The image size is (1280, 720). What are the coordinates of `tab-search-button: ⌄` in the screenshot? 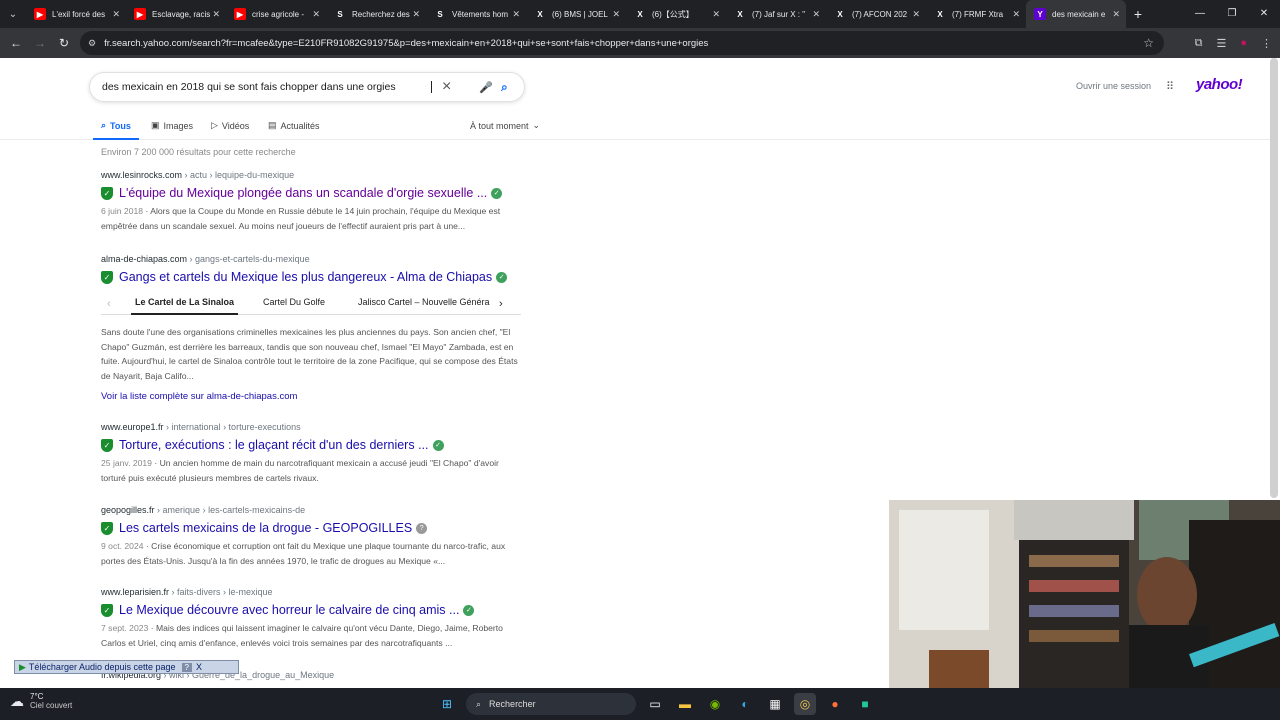 It's located at (13, 14).